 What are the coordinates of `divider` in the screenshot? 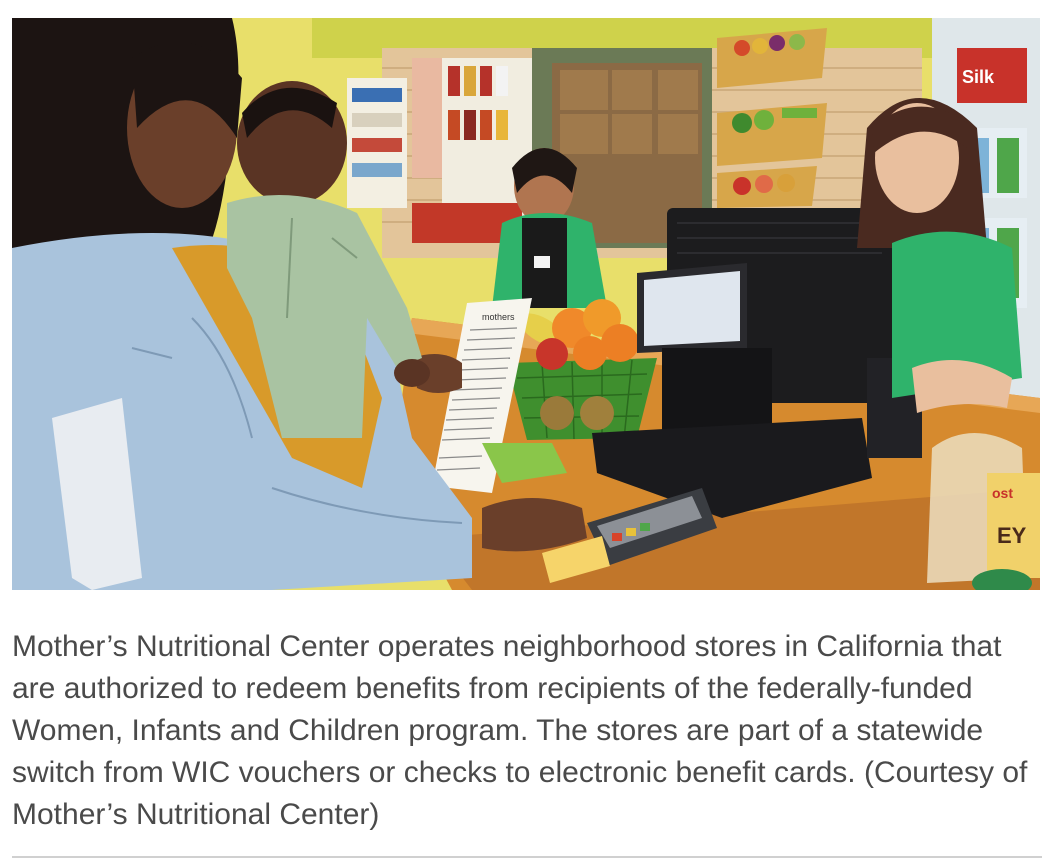 It's located at (527, 857).